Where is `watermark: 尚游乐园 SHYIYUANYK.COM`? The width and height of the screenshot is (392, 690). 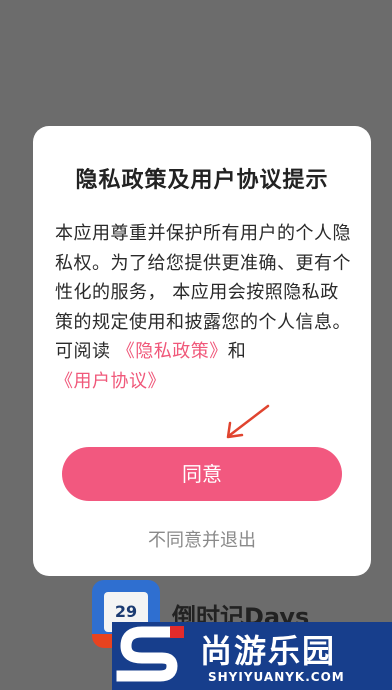 watermark: 尚游乐园 SHYIYUANYK.COM is located at coordinates (252, 656).